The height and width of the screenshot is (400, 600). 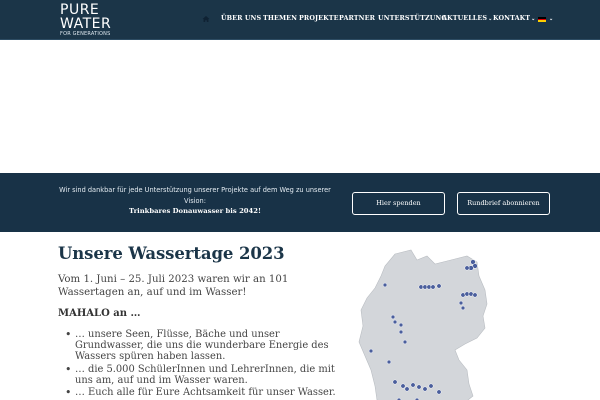 What do you see at coordinates (412, 18) in the screenshot?
I see `nav-item-unterstuetzung: UNTERSTÜTZUNG` at bounding box center [412, 18].